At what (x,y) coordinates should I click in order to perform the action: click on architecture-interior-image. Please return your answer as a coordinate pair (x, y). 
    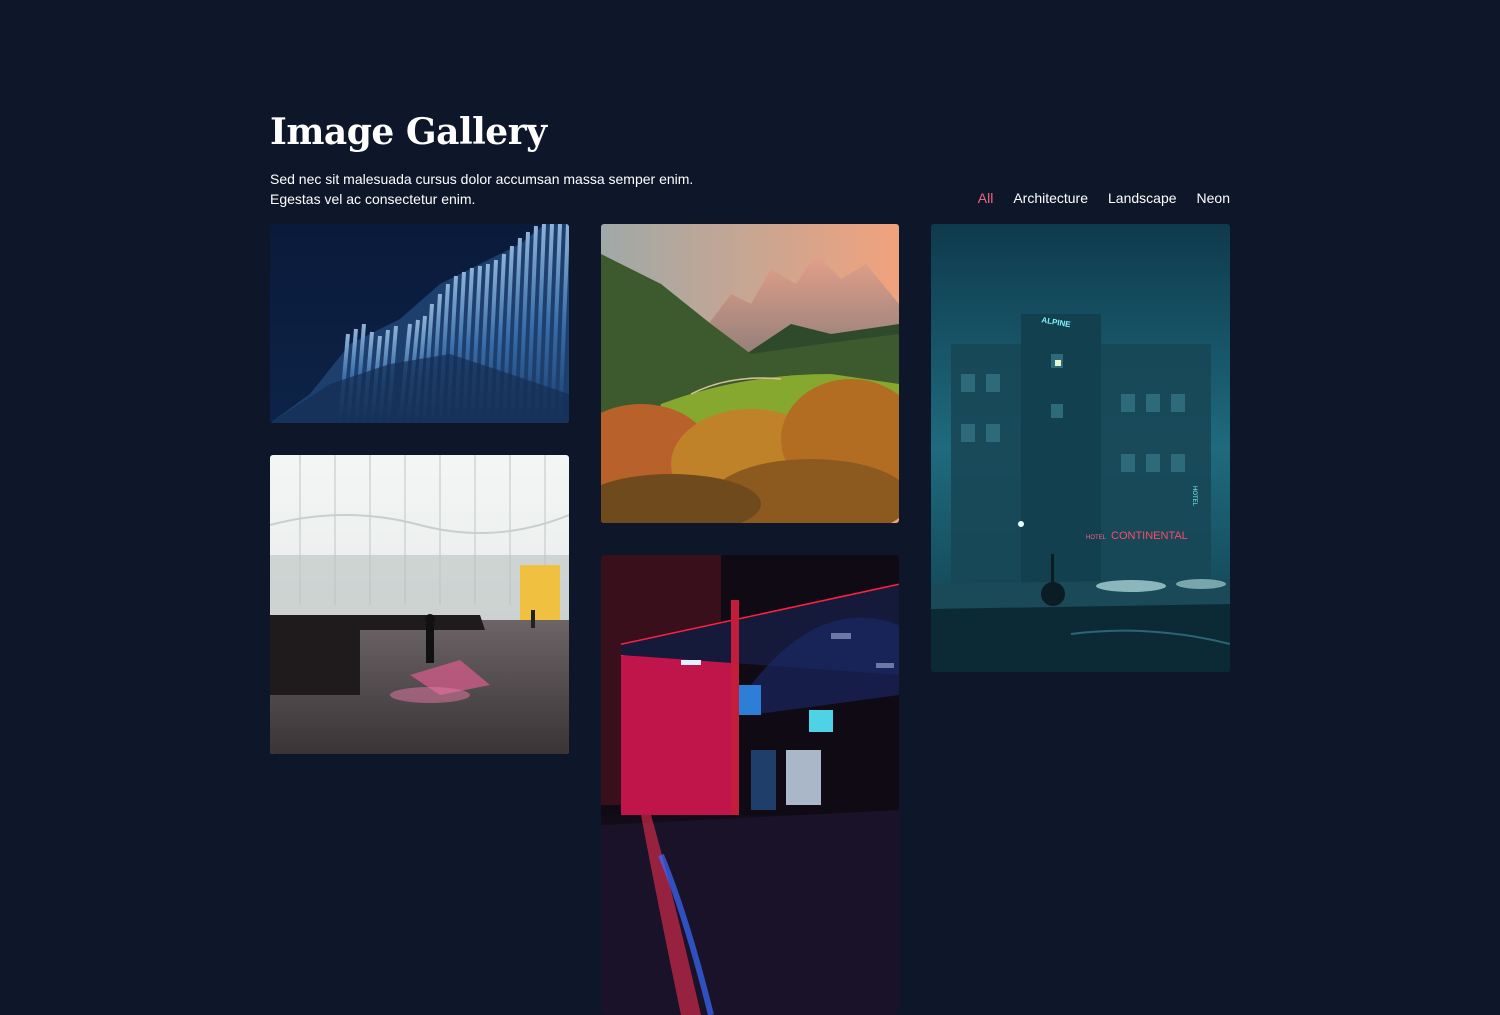
    Looking at the image, I should click on (419, 604).